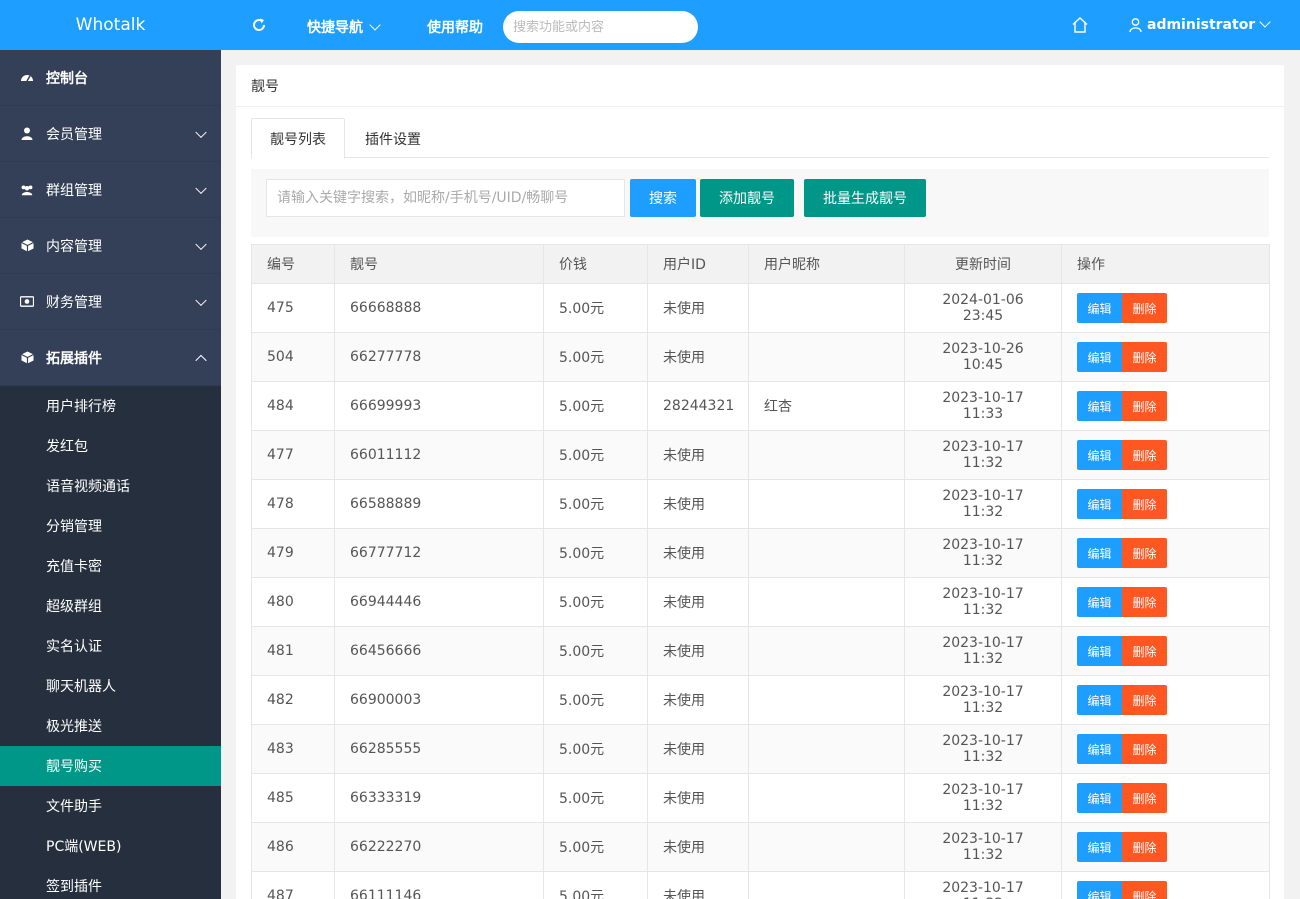 The image size is (1300, 899). Describe the element at coordinates (747, 198) in the screenshot. I see `add-pretty-number-button: 添加靓号` at that location.